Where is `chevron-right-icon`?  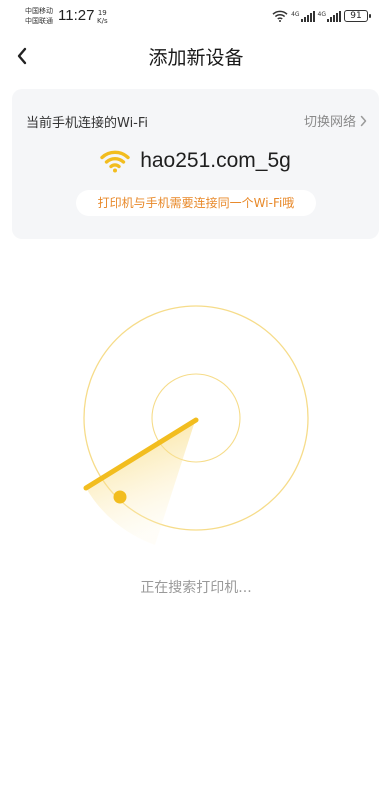 chevron-right-icon is located at coordinates (363, 120).